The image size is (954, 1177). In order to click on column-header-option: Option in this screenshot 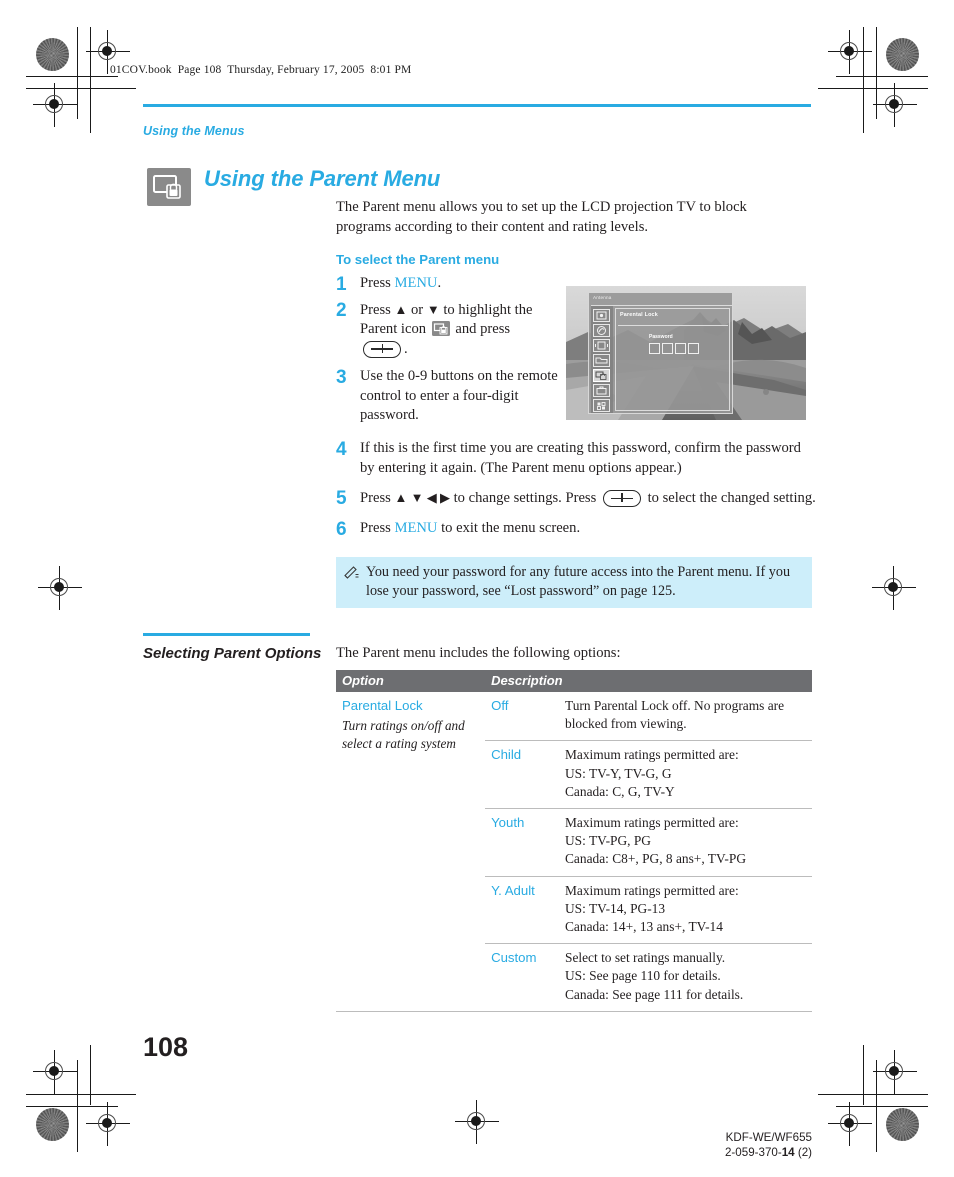, I will do `click(411, 681)`.